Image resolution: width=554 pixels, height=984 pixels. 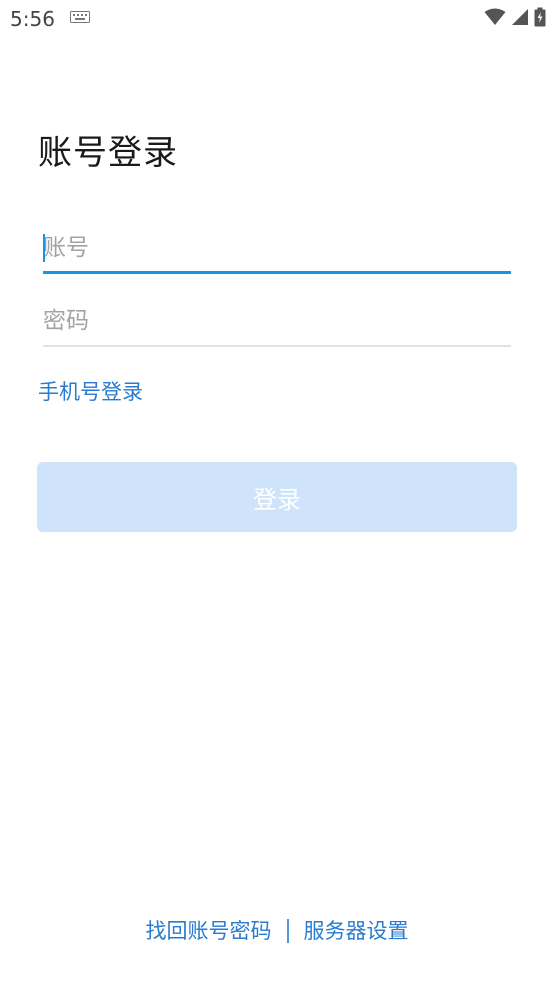 I want to click on account-underline, so click(x=277, y=272).